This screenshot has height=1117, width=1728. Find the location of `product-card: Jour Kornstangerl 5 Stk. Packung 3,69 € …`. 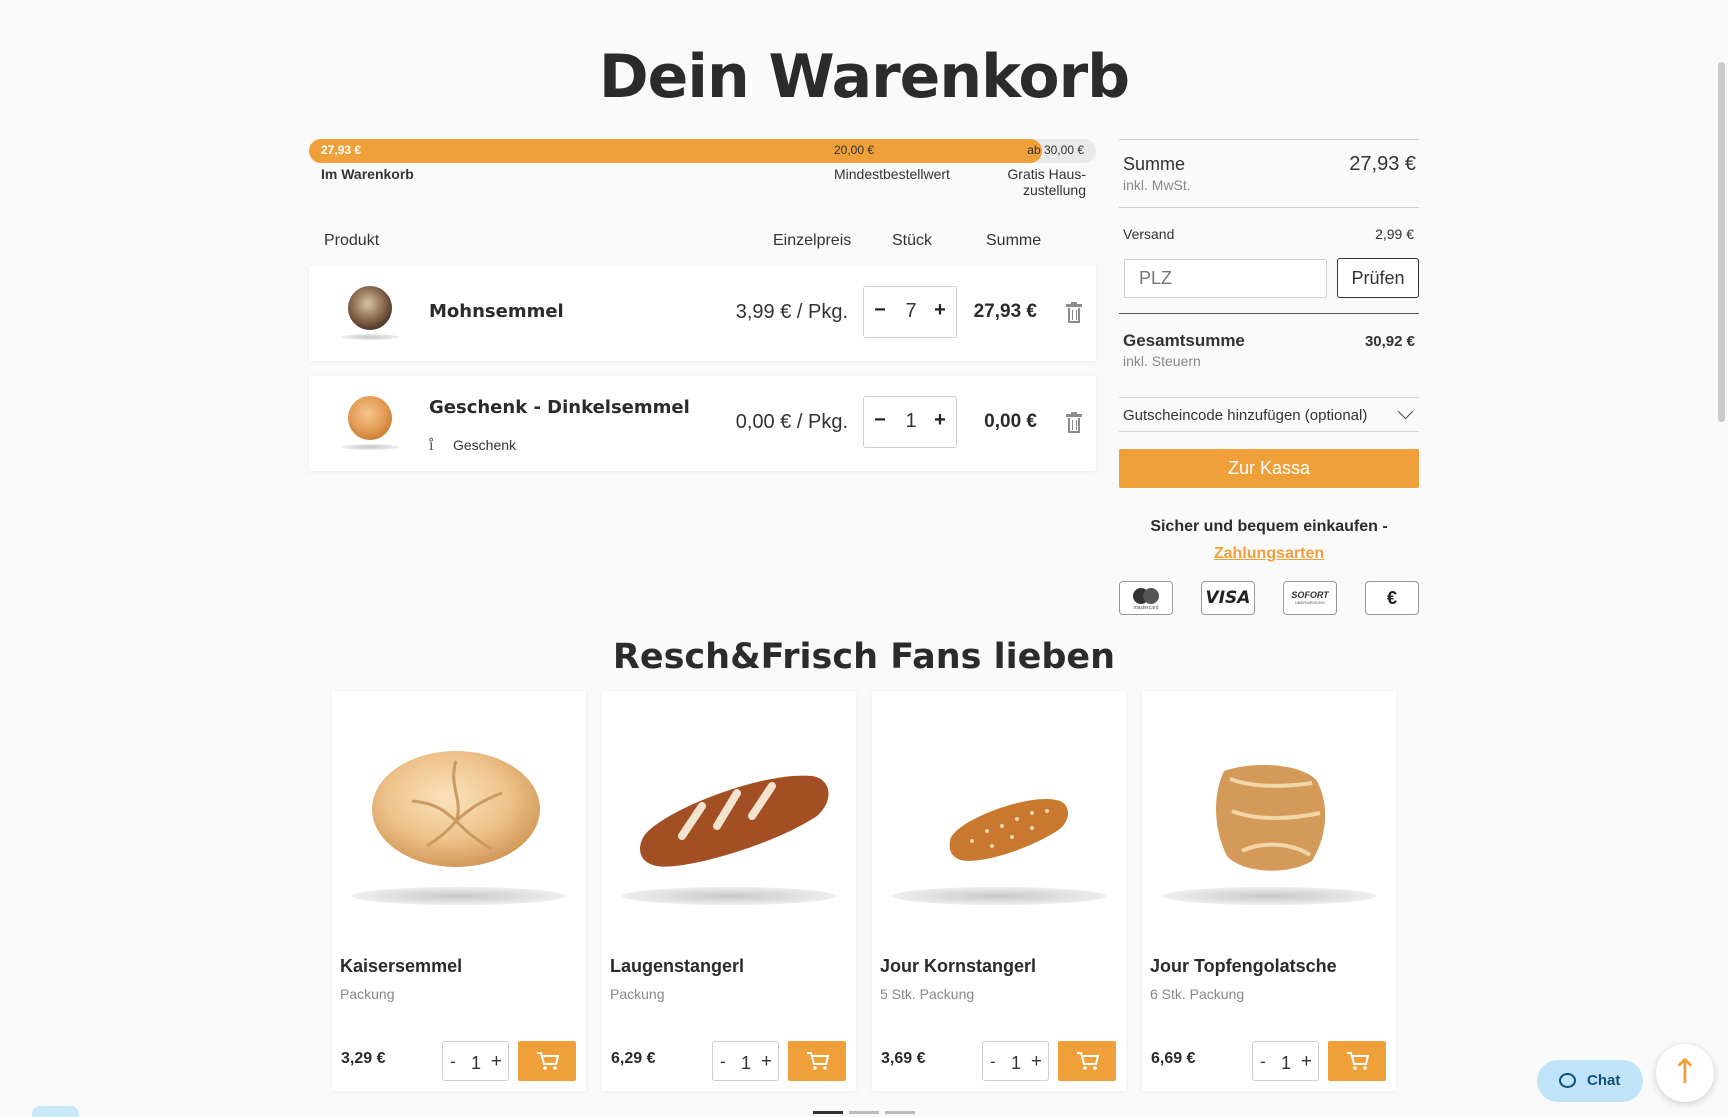

product-card: Jour Kornstangerl 5 Stk. Packung 3,69 € … is located at coordinates (999, 891).